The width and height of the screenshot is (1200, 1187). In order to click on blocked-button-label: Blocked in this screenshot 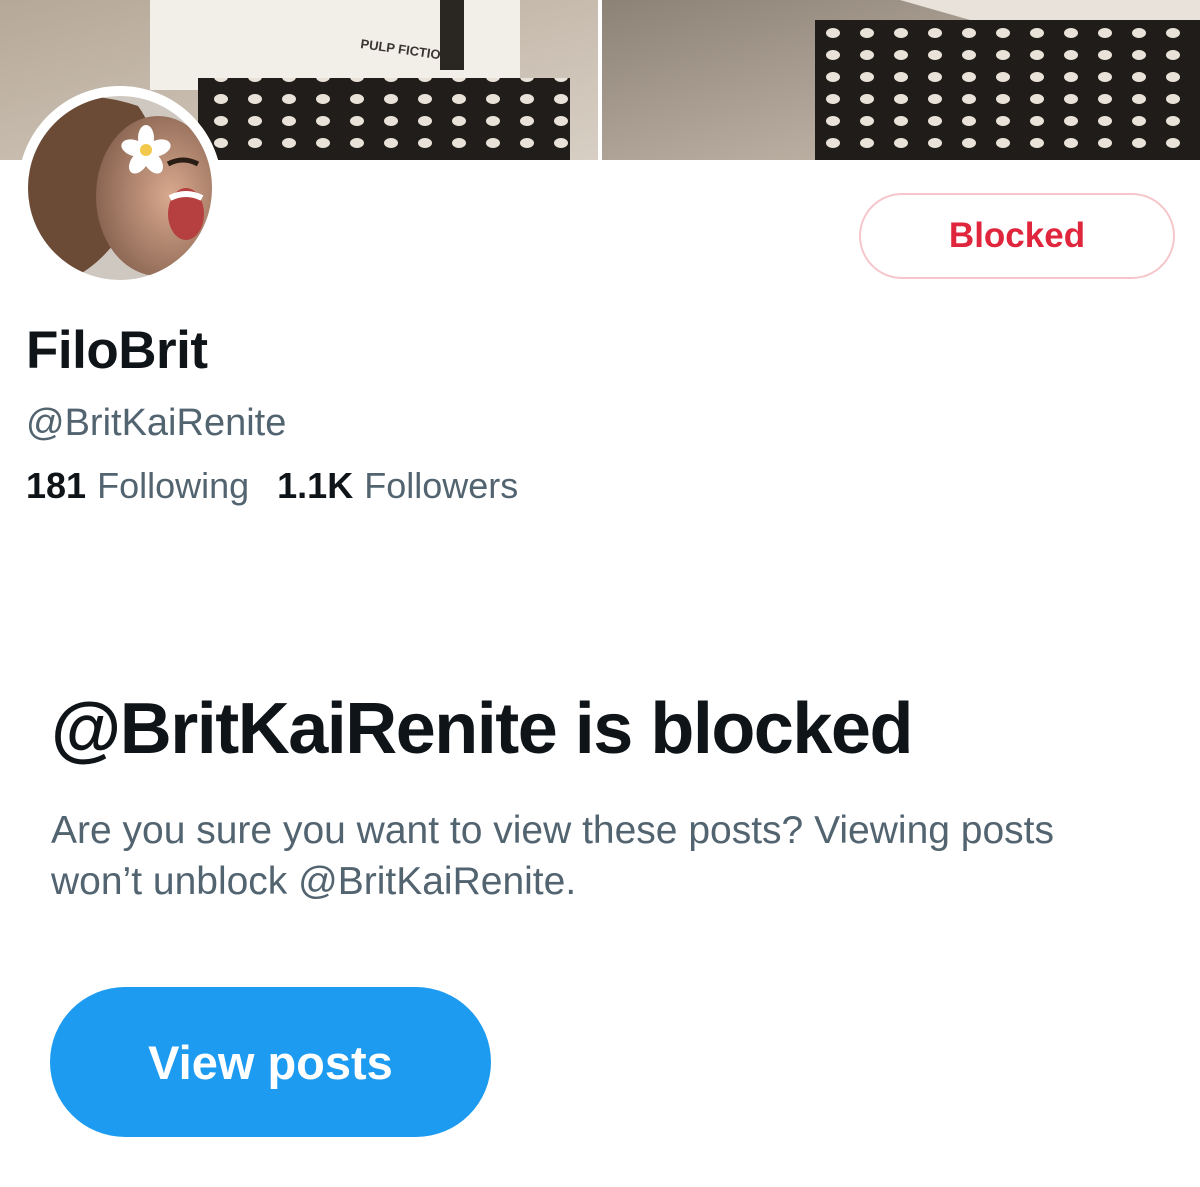, I will do `click(1017, 235)`.